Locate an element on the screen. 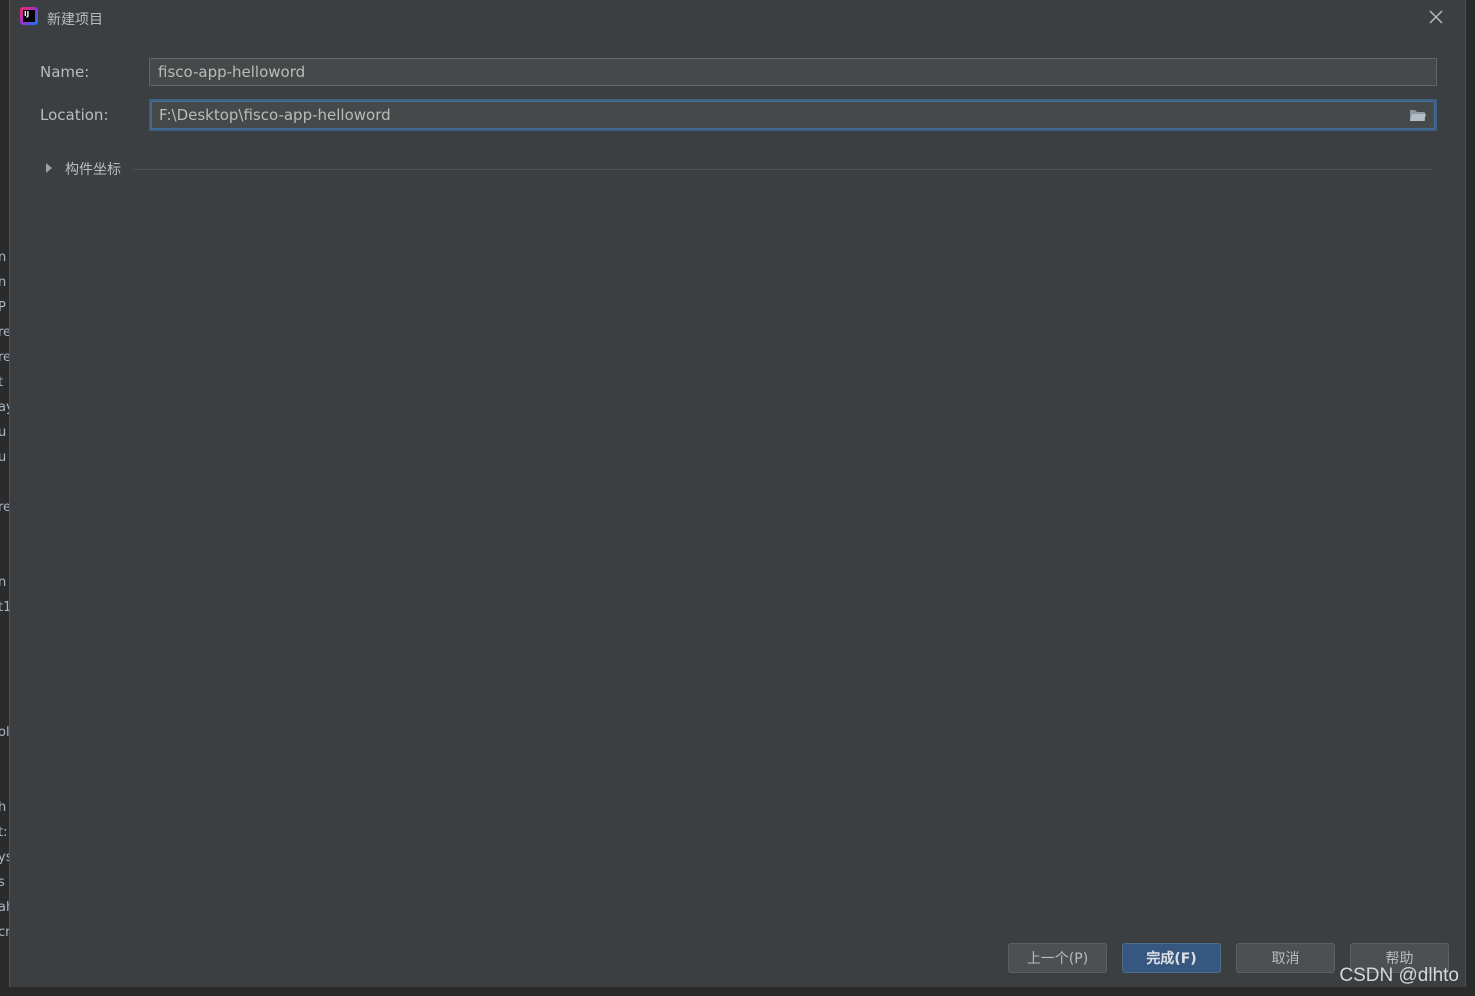  bg-fragment: cr is located at coordinates (4, 932).